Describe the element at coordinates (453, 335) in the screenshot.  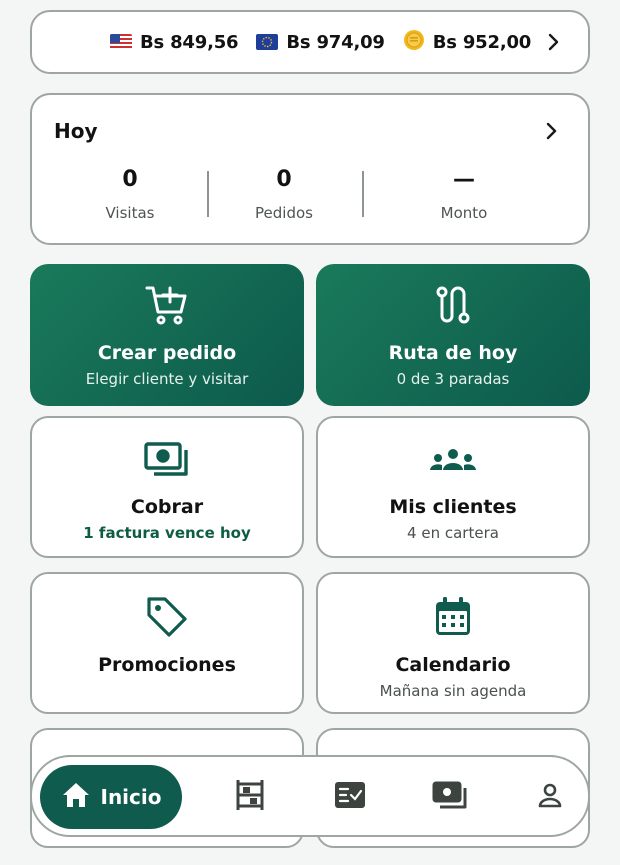
I see `today-route-tile: Ruta de hoy 0 de 3 paradas` at that location.